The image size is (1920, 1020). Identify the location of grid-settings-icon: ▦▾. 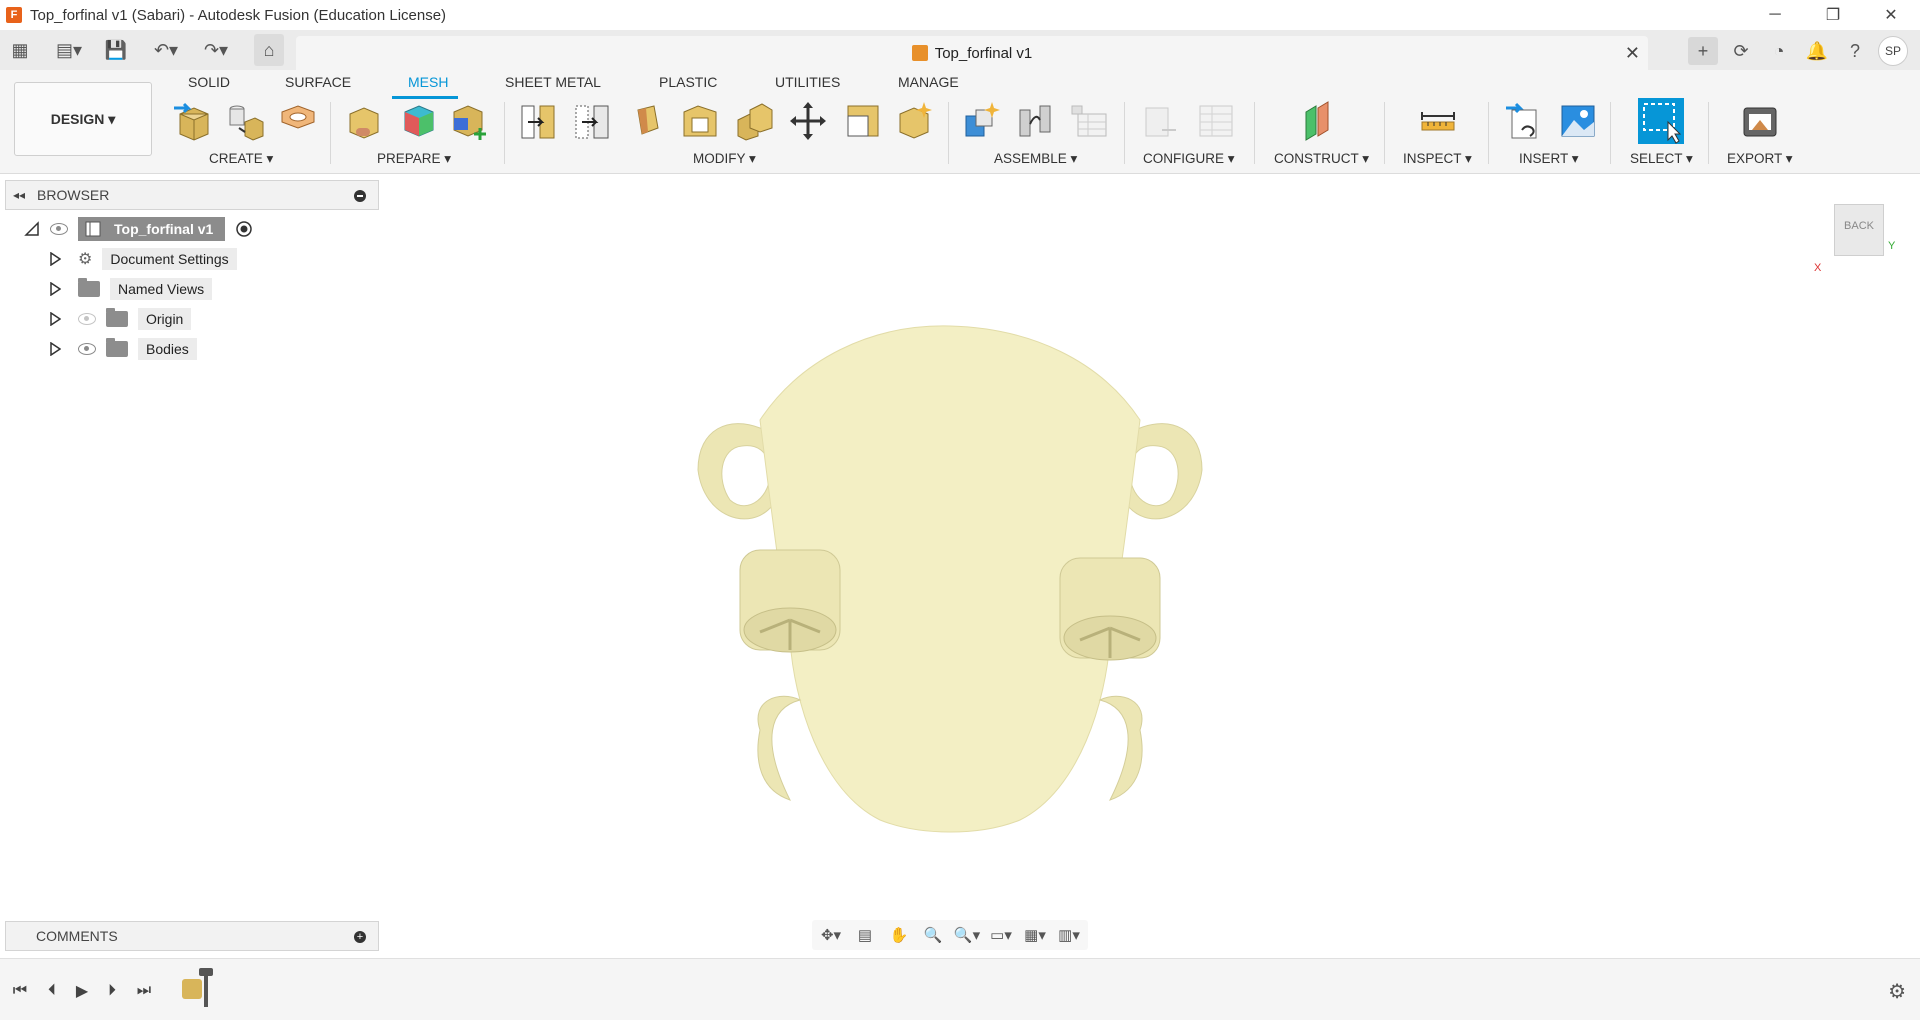
(1035, 935).